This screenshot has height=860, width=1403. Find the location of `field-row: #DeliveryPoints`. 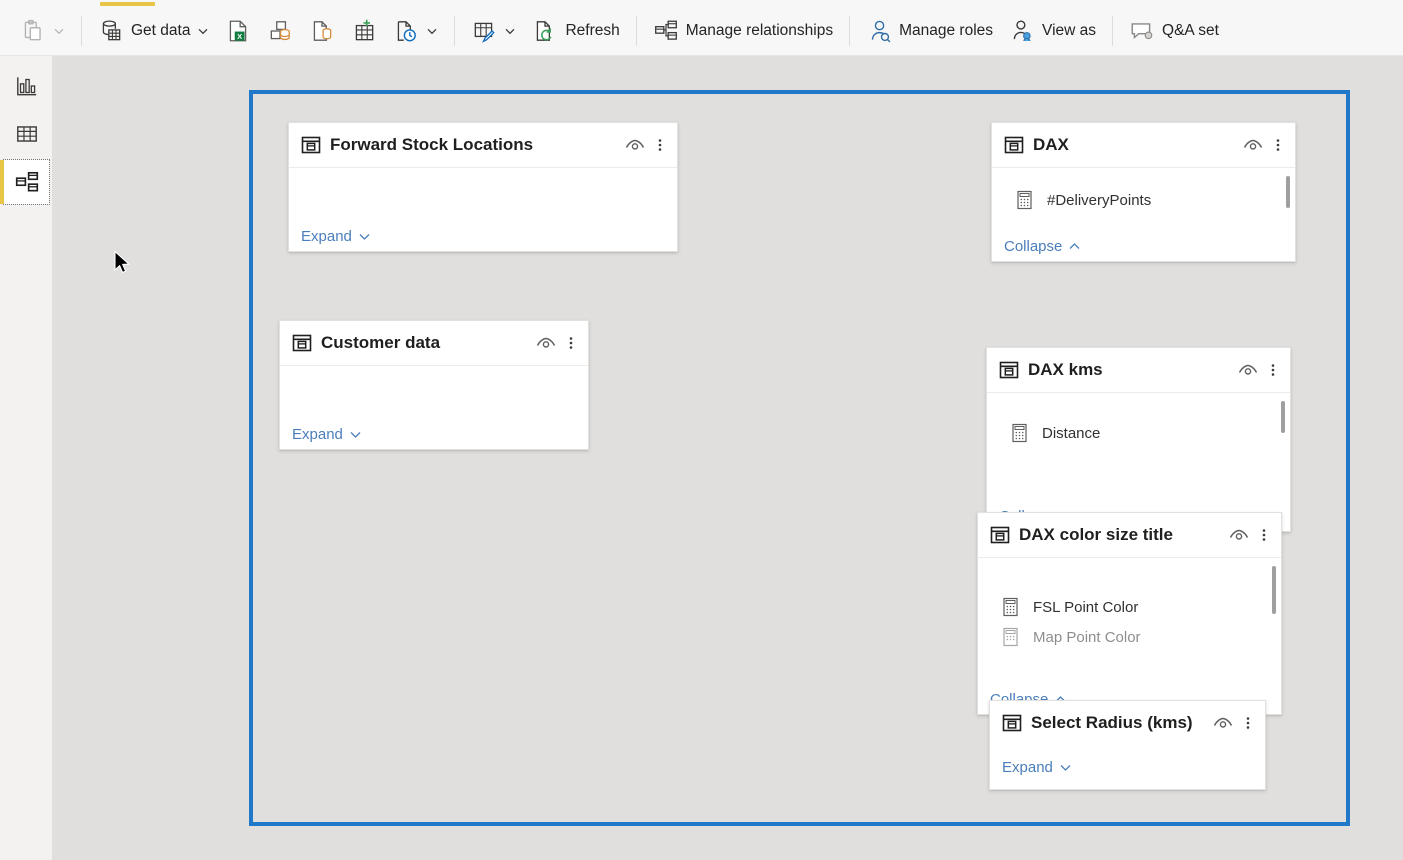

field-row: #DeliveryPoints is located at coordinates (1143, 200).